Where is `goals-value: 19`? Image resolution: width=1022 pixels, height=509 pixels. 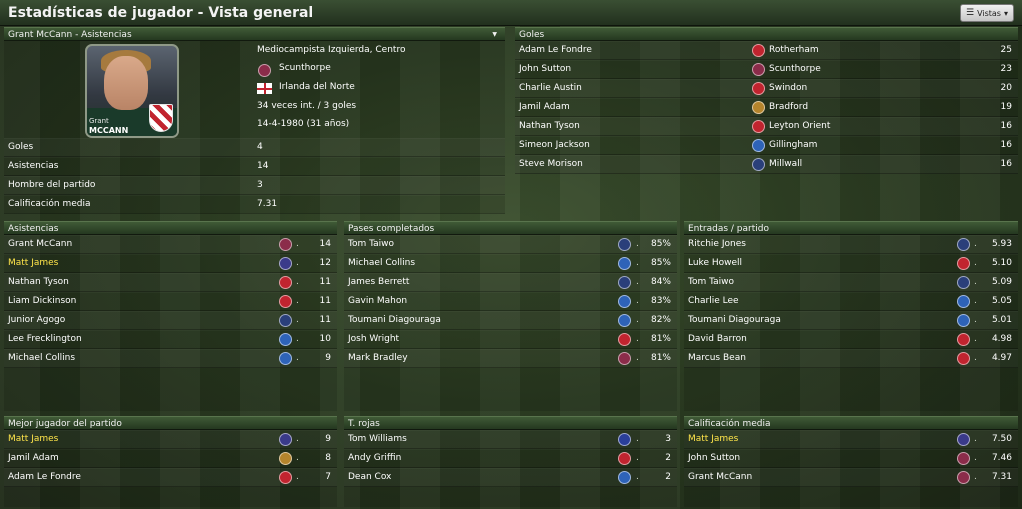 goals-value: 19 is located at coordinates (1006, 107).